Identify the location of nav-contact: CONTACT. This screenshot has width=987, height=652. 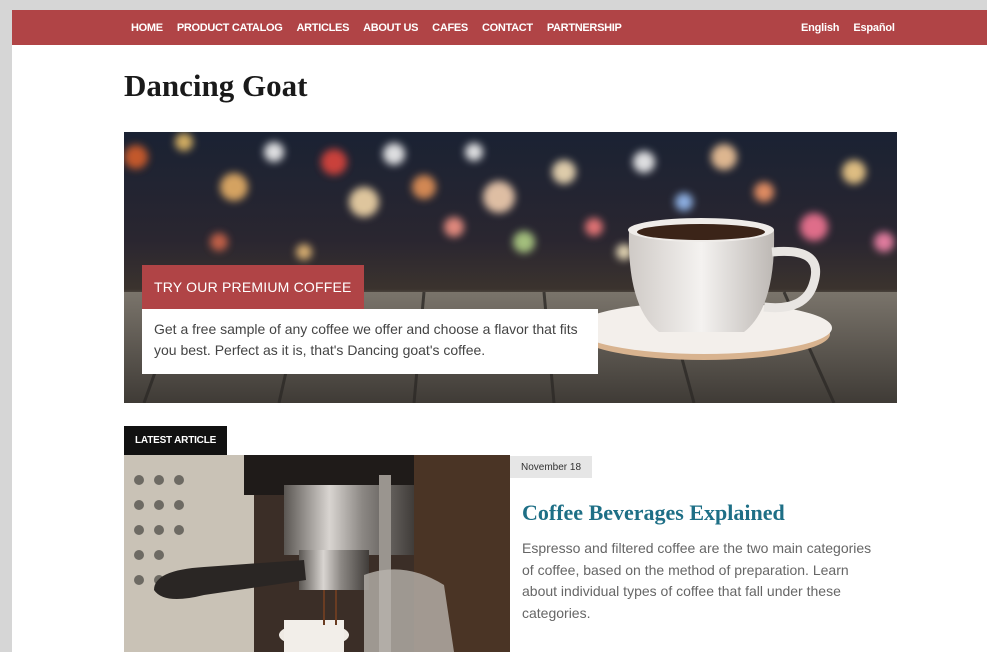
(507, 28).